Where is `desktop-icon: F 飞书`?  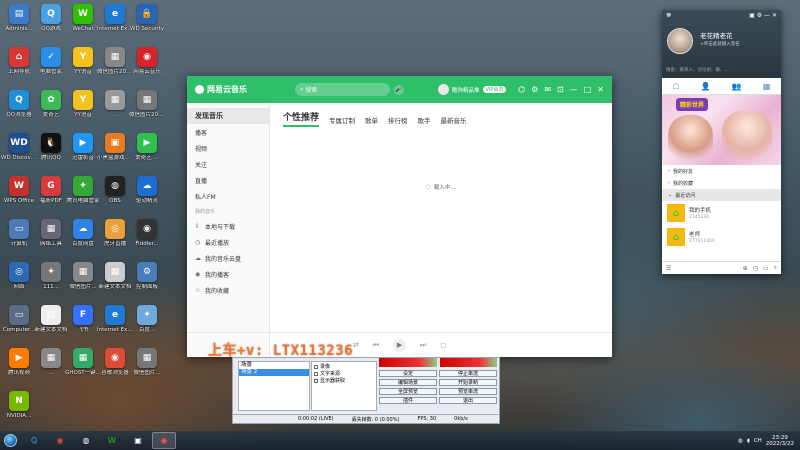
desktop-icon: F 飞书 is located at coordinates (83, 319).